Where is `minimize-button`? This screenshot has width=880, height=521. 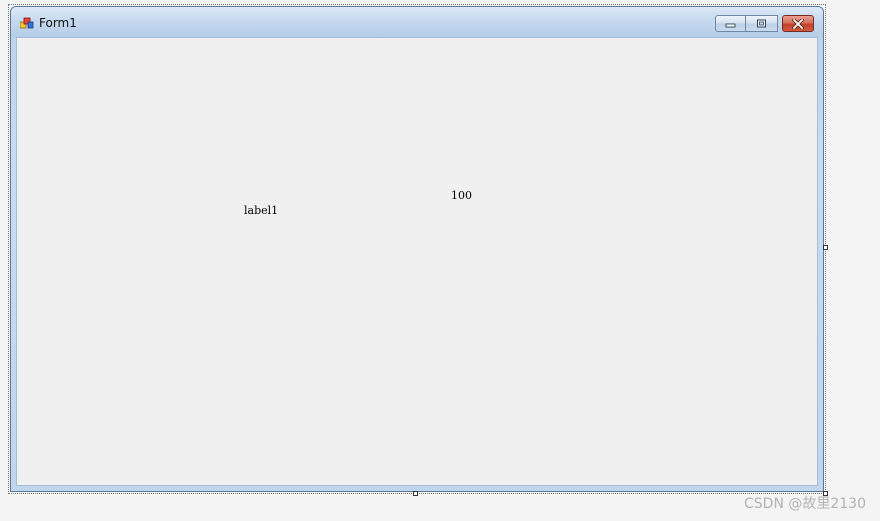 minimize-button is located at coordinates (730, 23).